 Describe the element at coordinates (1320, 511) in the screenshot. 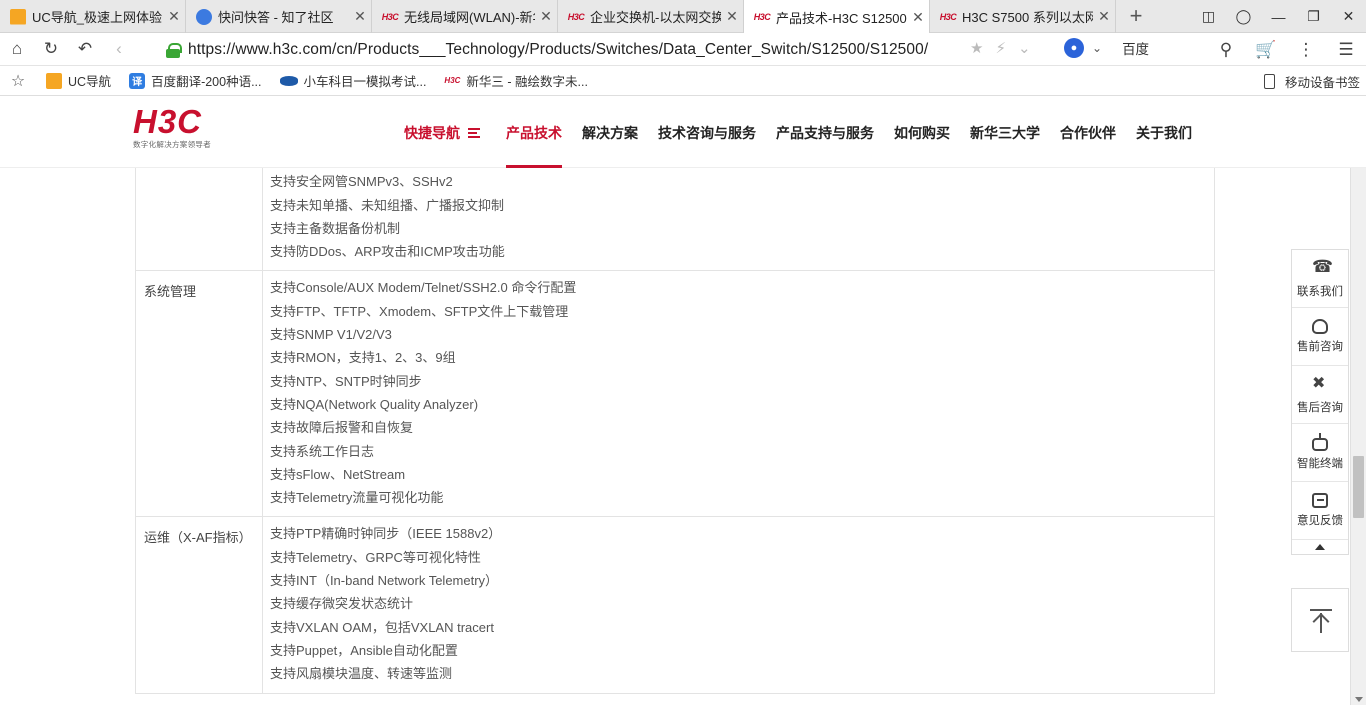

I see `float-item: 意见反馈` at that location.